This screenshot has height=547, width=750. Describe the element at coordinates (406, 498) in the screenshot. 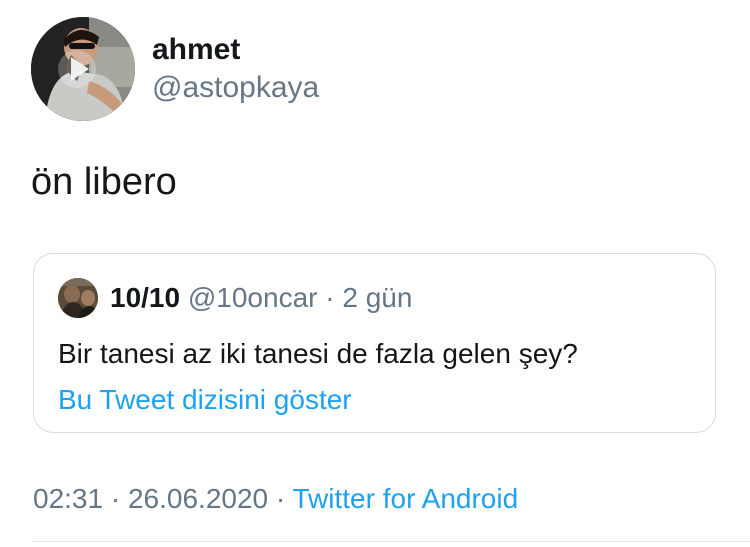

I see `tweet-source-link: Twitter for Android` at that location.